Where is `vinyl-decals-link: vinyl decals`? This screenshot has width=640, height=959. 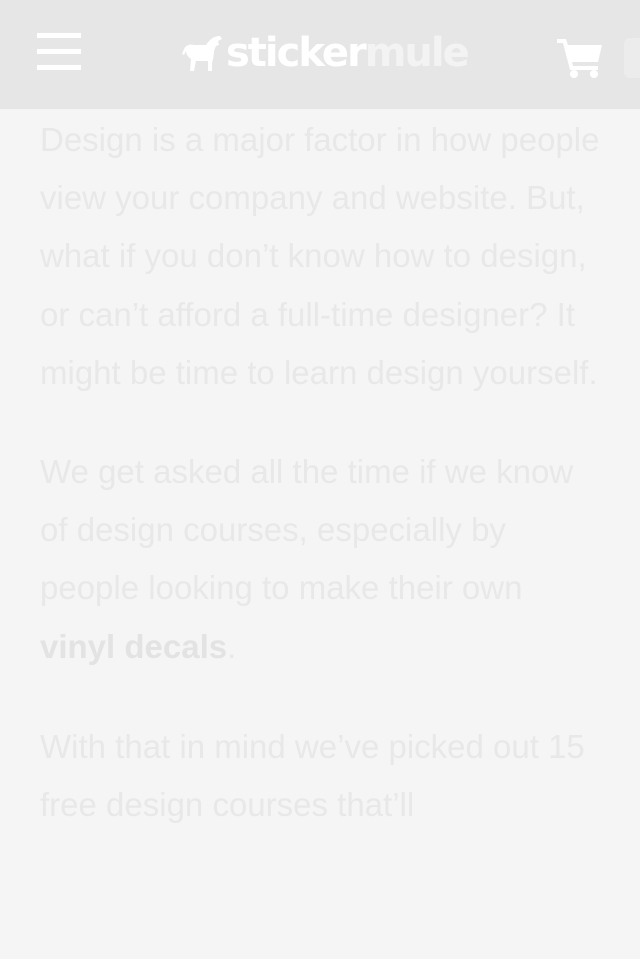 vinyl-decals-link: vinyl decals is located at coordinates (133, 646).